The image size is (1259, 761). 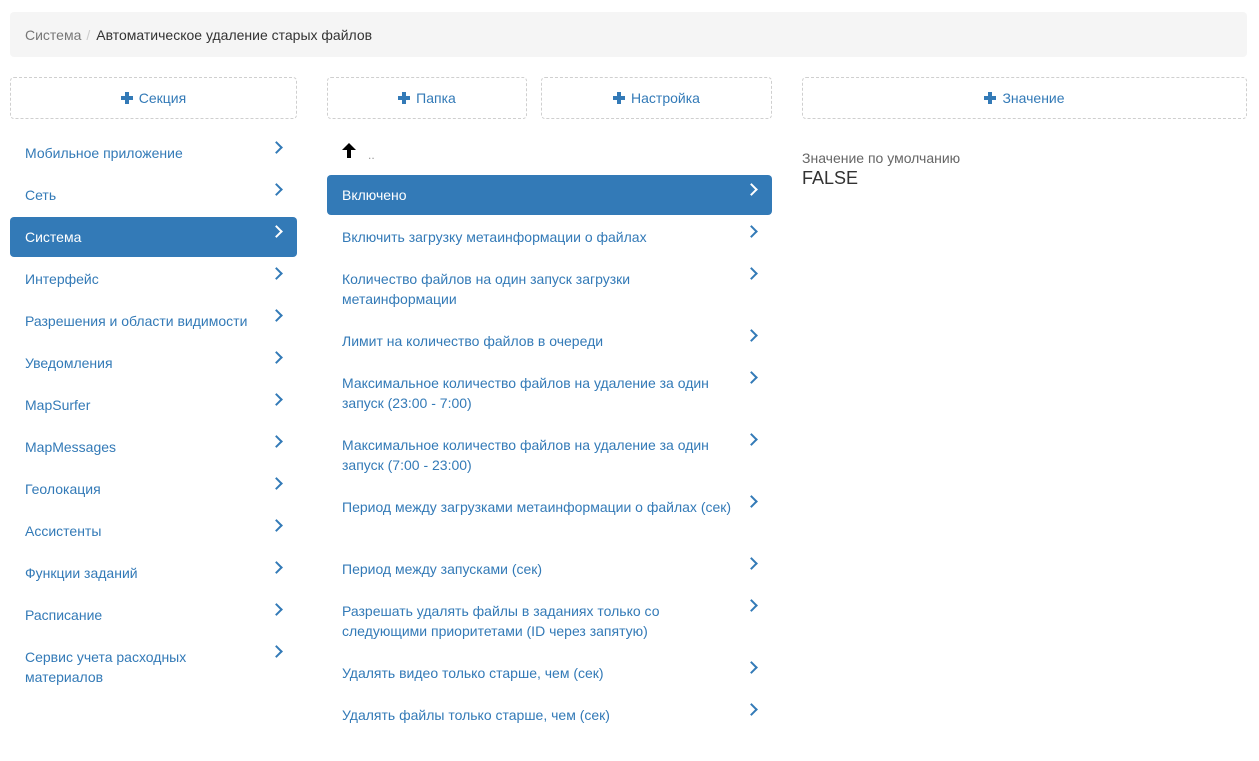 What do you see at coordinates (476, 715) in the screenshot?
I see `setting-item-label: Удалять файлы только старше, чем (сек)` at bounding box center [476, 715].